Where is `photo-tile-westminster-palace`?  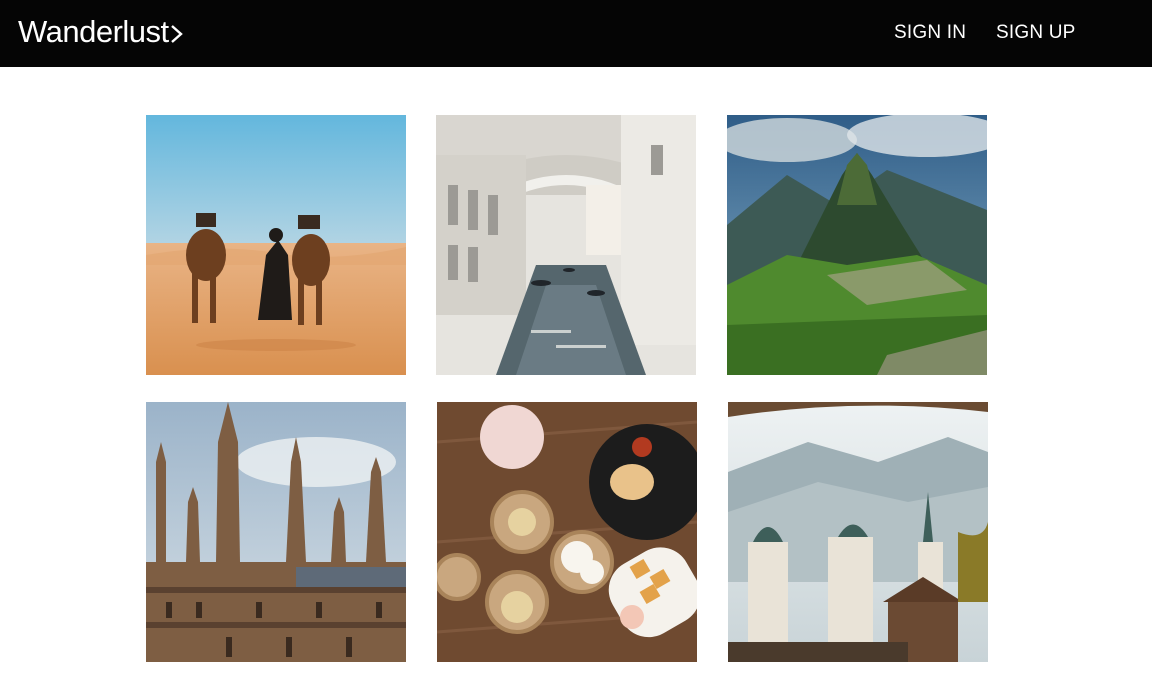 photo-tile-westminster-palace is located at coordinates (276, 532).